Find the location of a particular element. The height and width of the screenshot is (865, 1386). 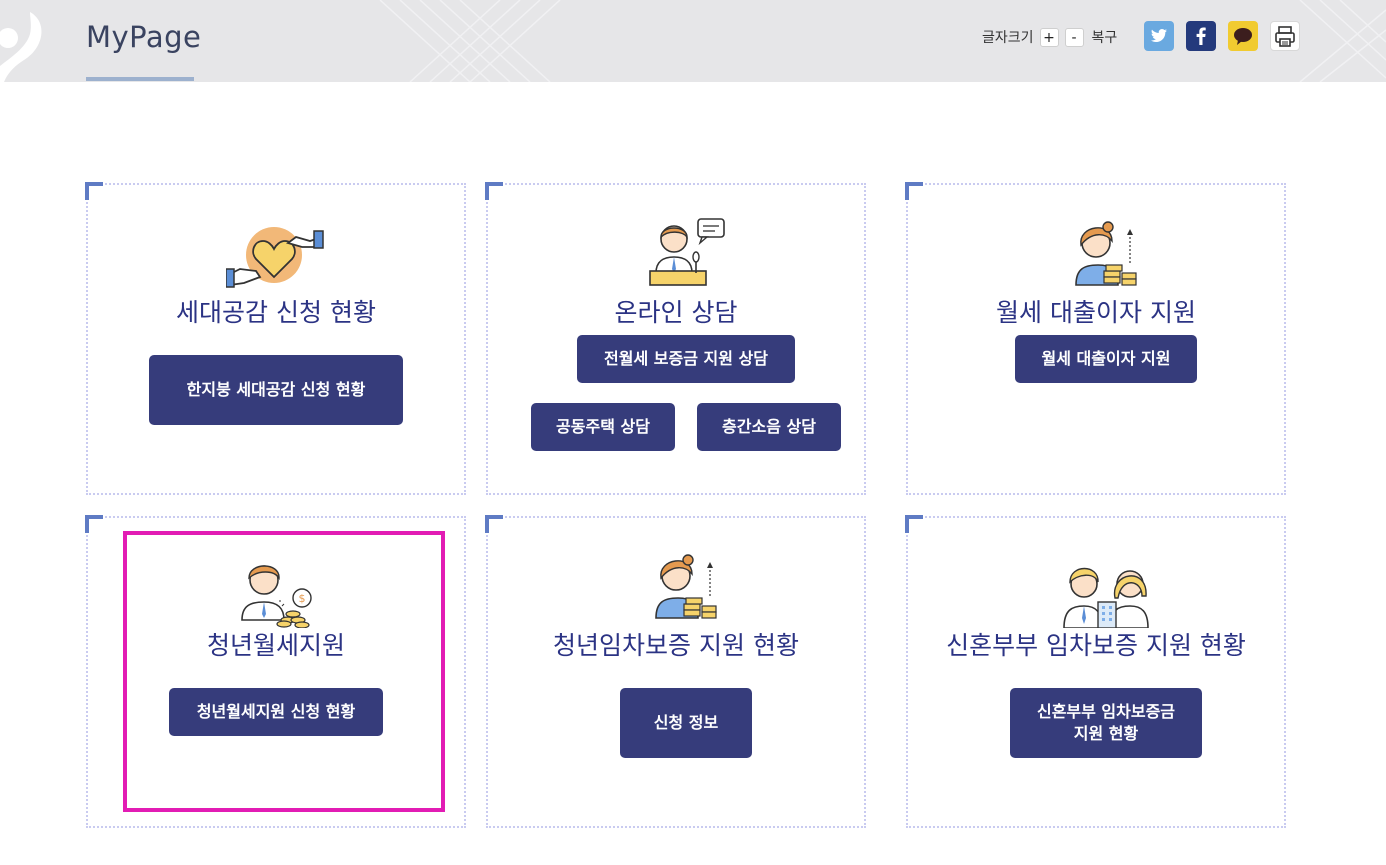

generation-empathy-status-button: 한지붕 세대공감 신청 현황 is located at coordinates (276, 390).